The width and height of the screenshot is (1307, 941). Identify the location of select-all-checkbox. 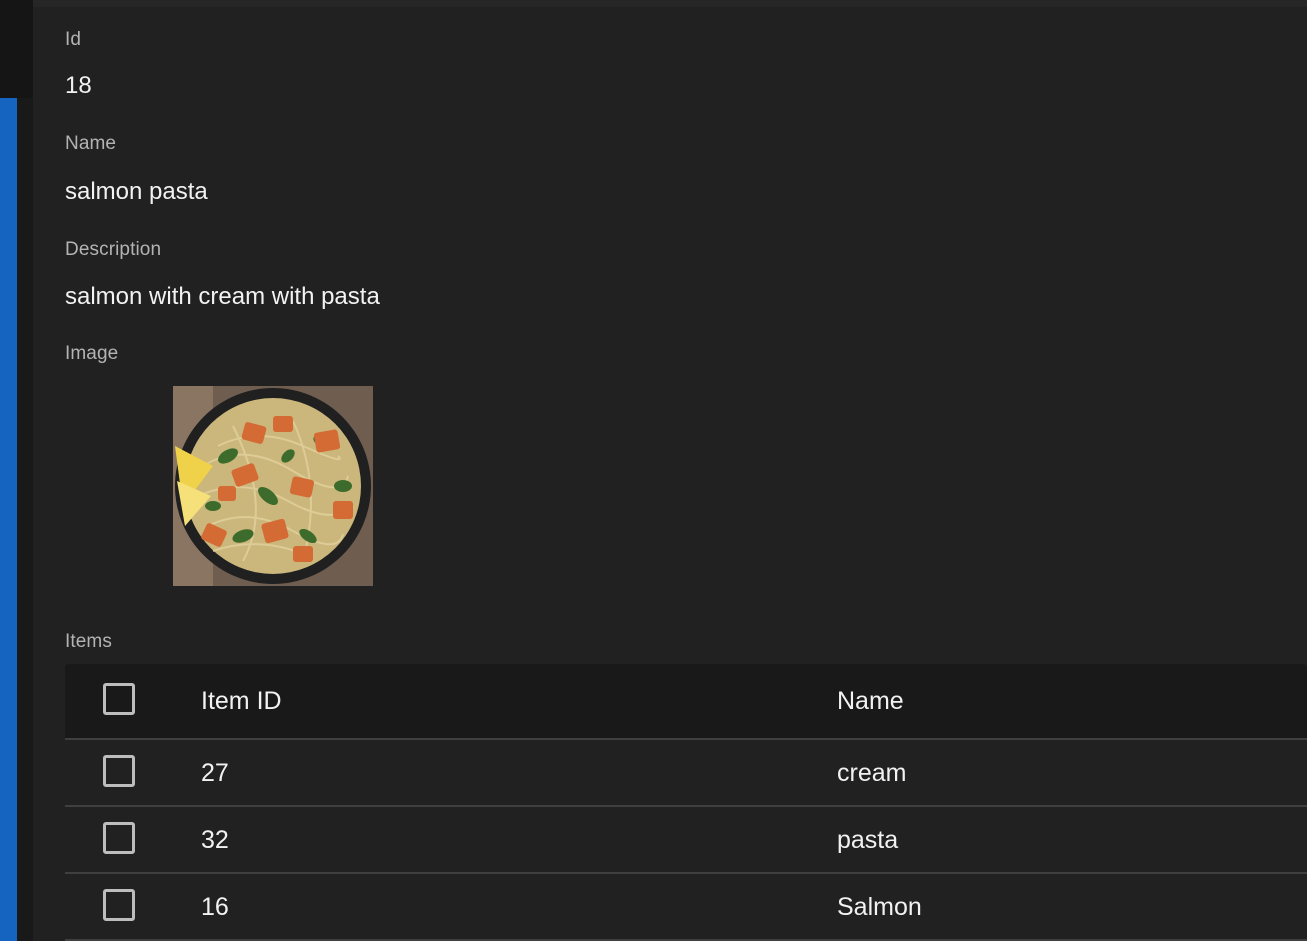
(119, 699).